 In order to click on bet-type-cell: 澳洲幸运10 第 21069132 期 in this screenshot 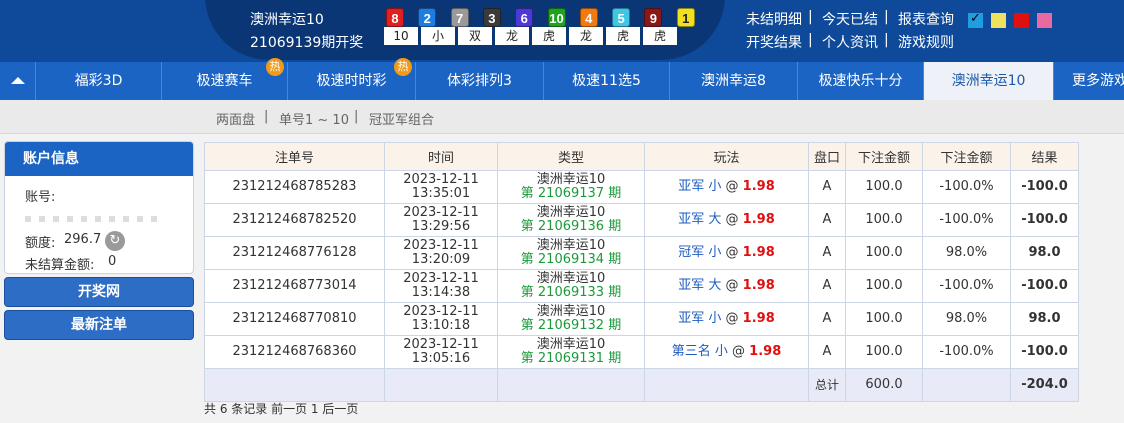, I will do `click(571, 319)`.